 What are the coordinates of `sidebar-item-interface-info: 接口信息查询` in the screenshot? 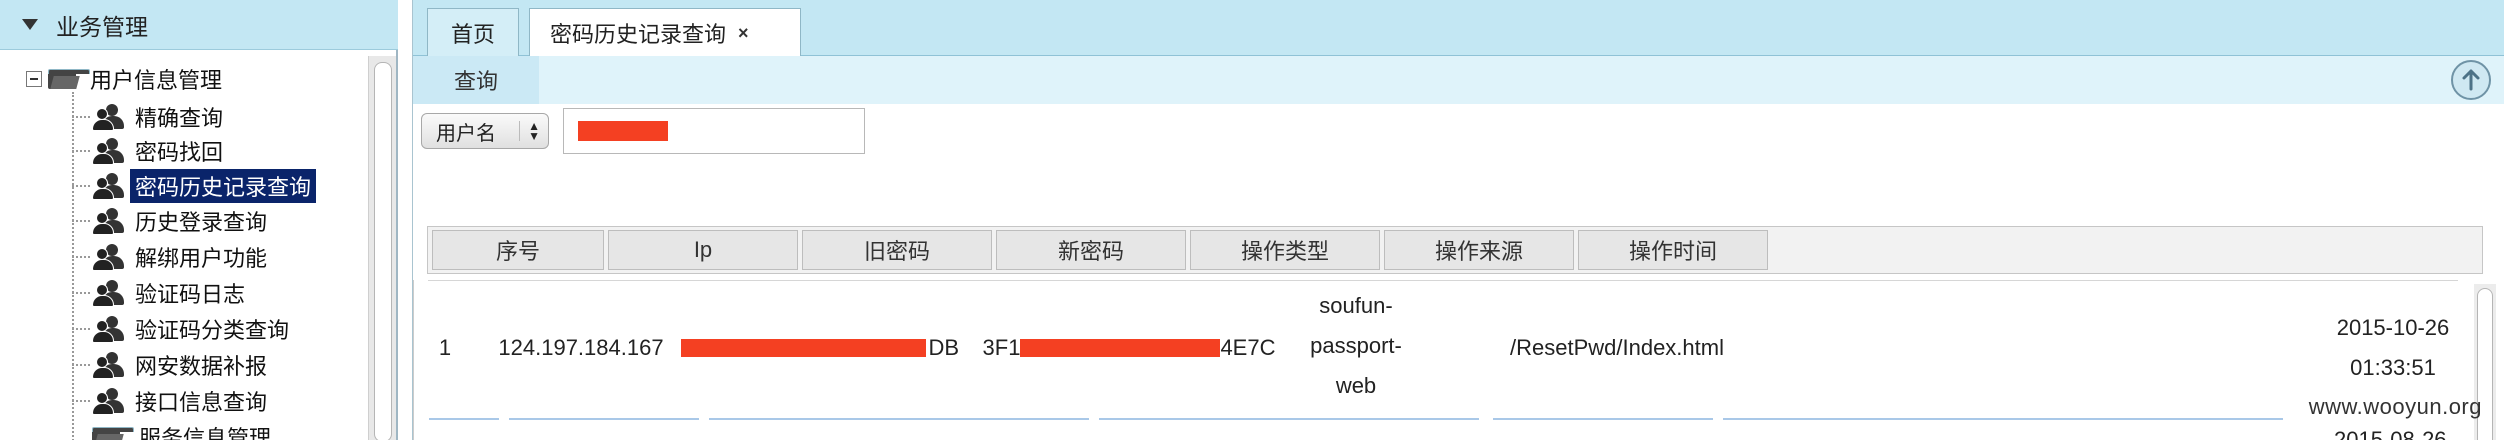 It's located at (172, 401).